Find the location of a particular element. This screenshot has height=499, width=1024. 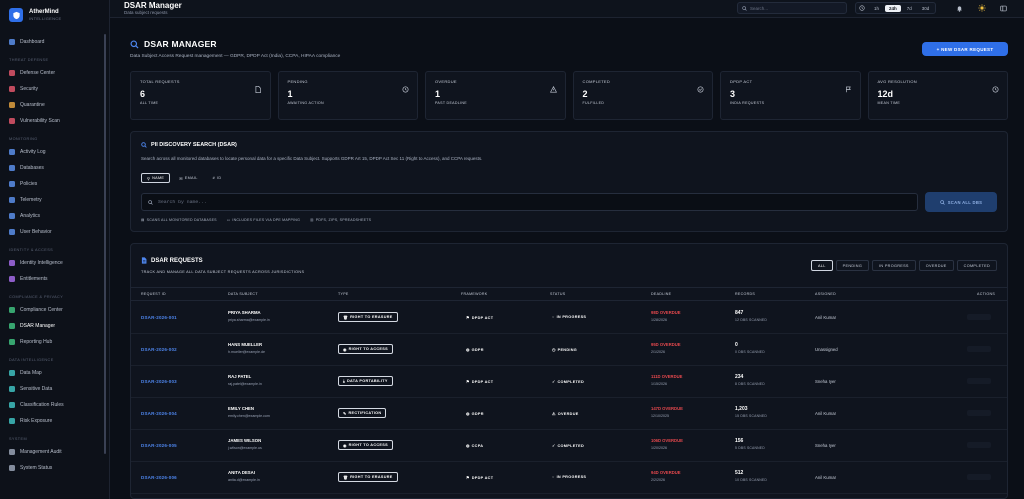

sidebar-item-security: Security is located at coordinates (54, 89).